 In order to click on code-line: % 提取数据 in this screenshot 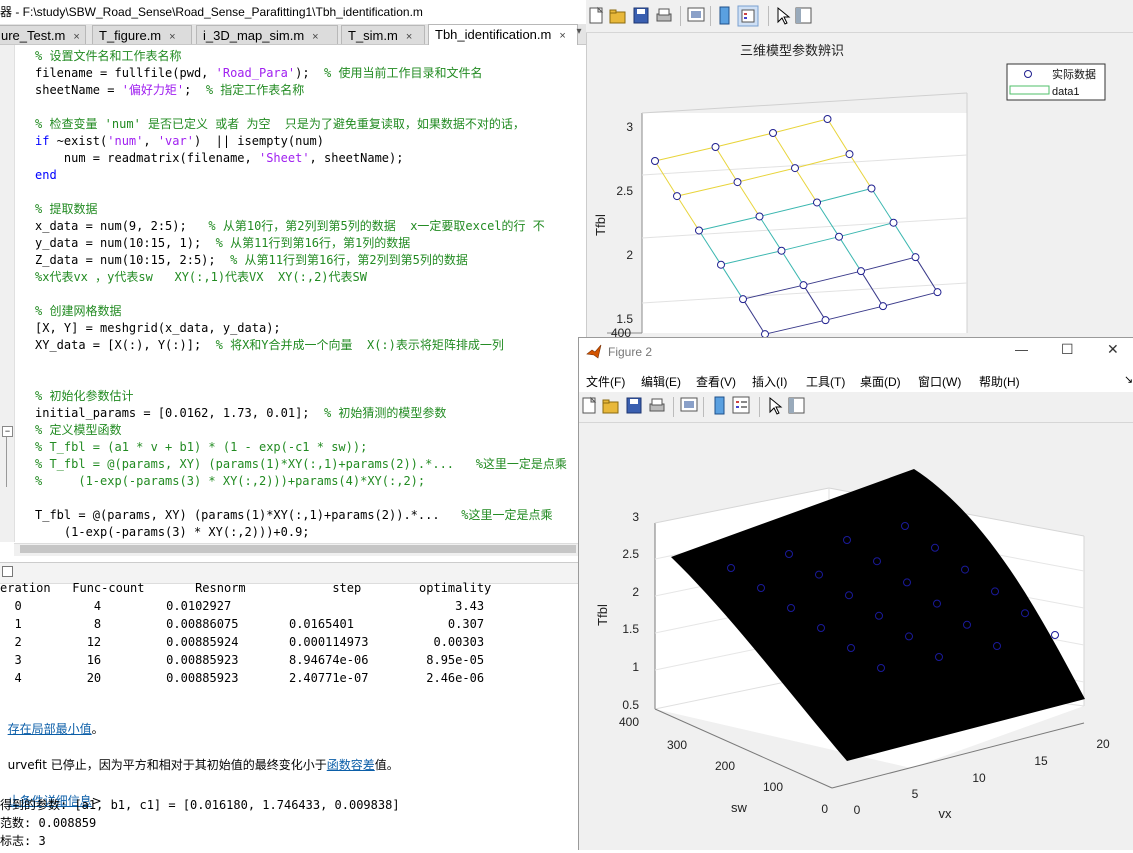, I will do `click(310, 209)`.